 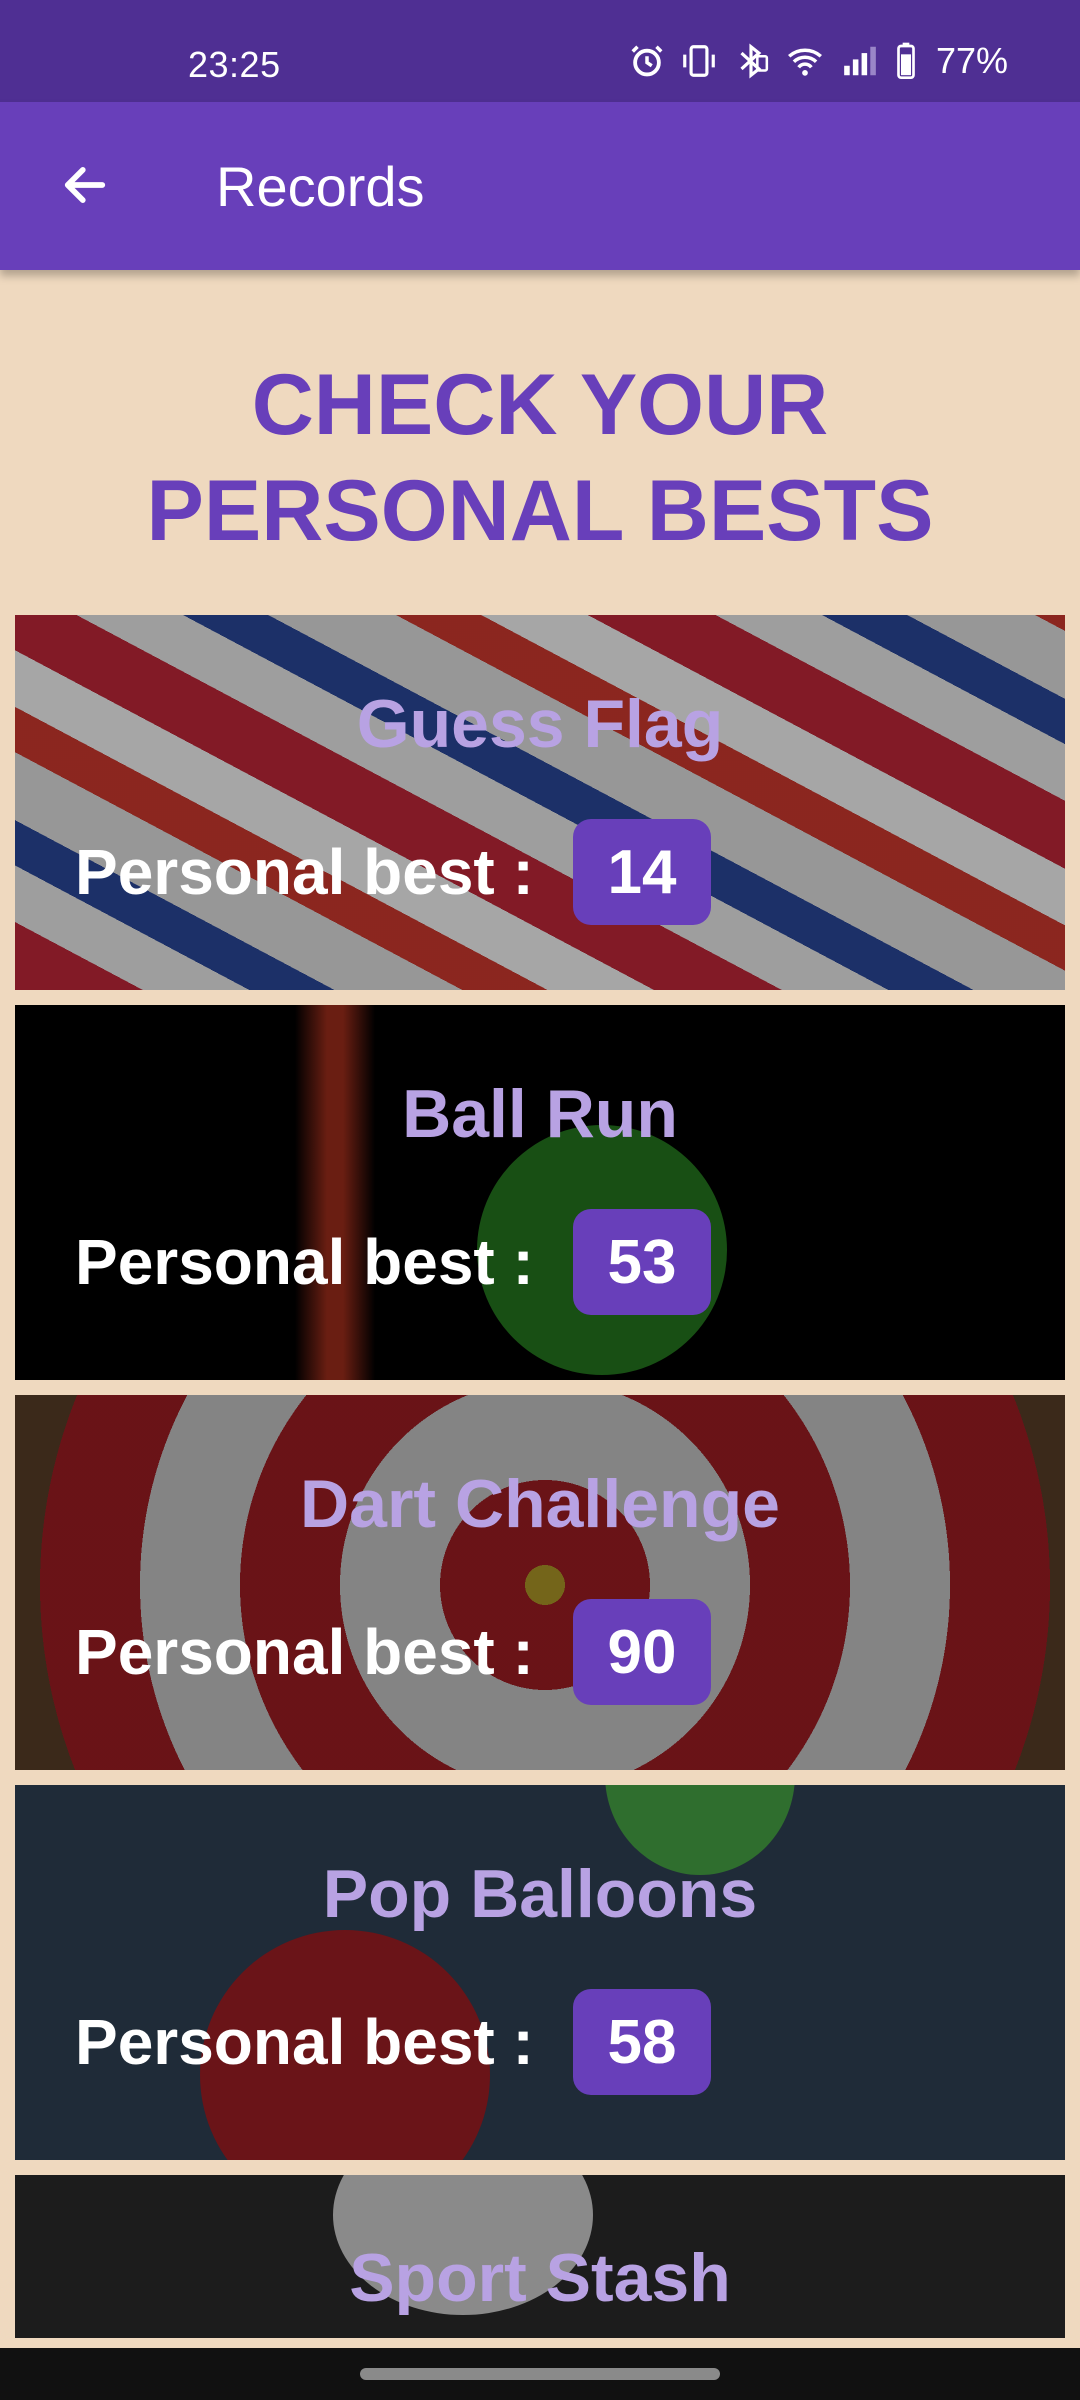 I want to click on personal-best-value: 58, so click(x=642, y=2042).